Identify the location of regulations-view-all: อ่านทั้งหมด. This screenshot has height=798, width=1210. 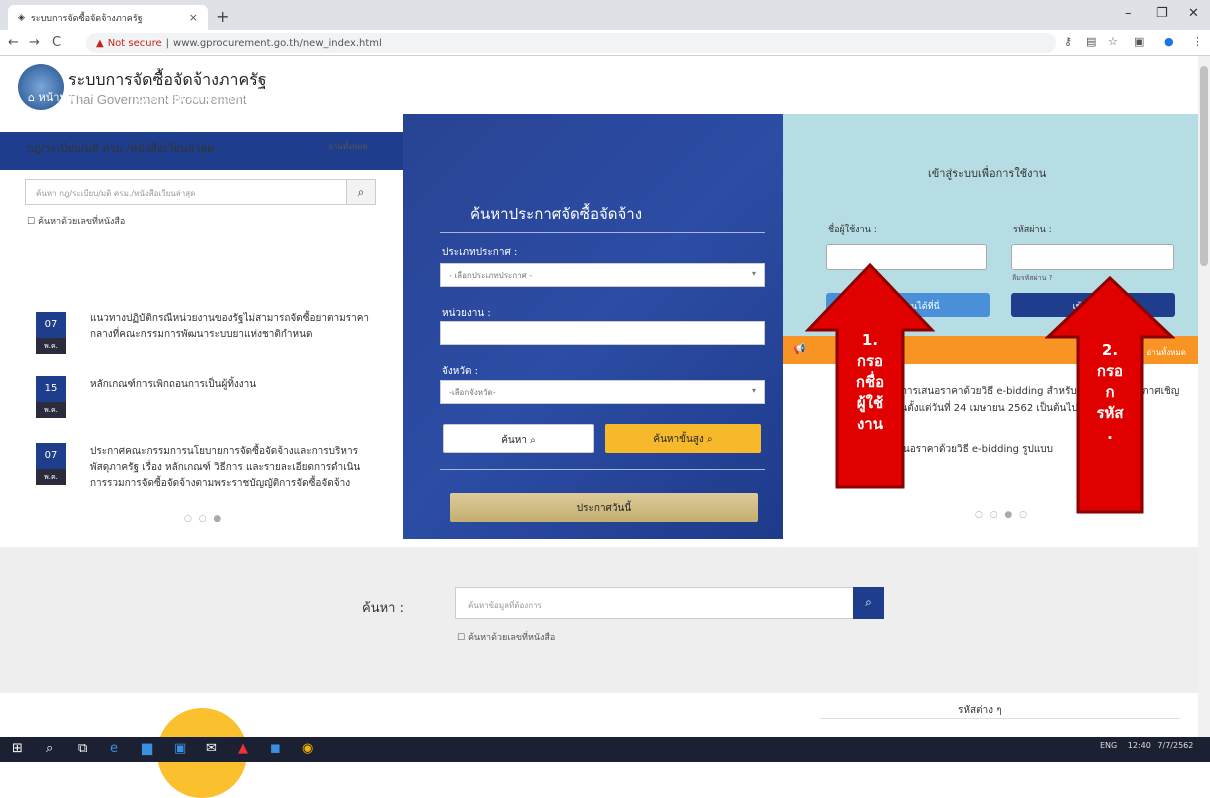
(348, 146).